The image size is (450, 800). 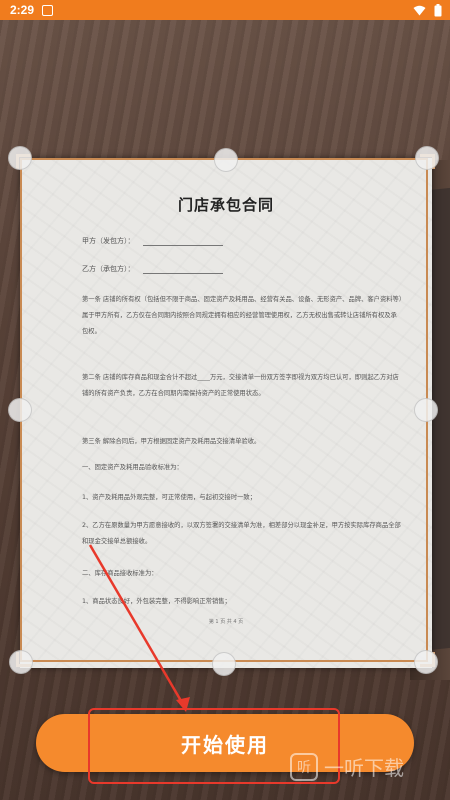 What do you see at coordinates (304, 766) in the screenshot?
I see `watermark-logo: 听` at bounding box center [304, 766].